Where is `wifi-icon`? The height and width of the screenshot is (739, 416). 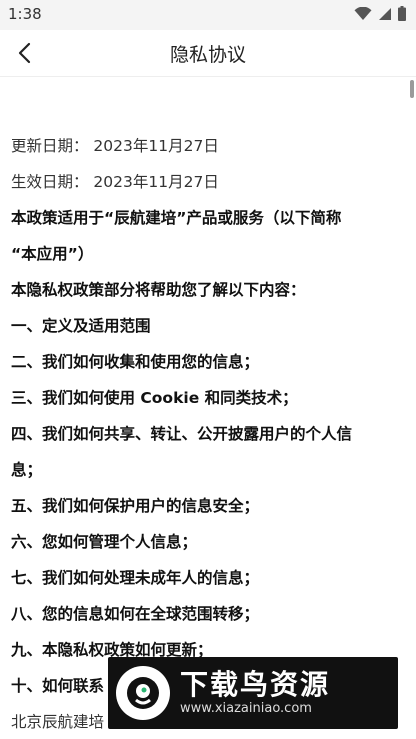 wifi-icon is located at coordinates (363, 13).